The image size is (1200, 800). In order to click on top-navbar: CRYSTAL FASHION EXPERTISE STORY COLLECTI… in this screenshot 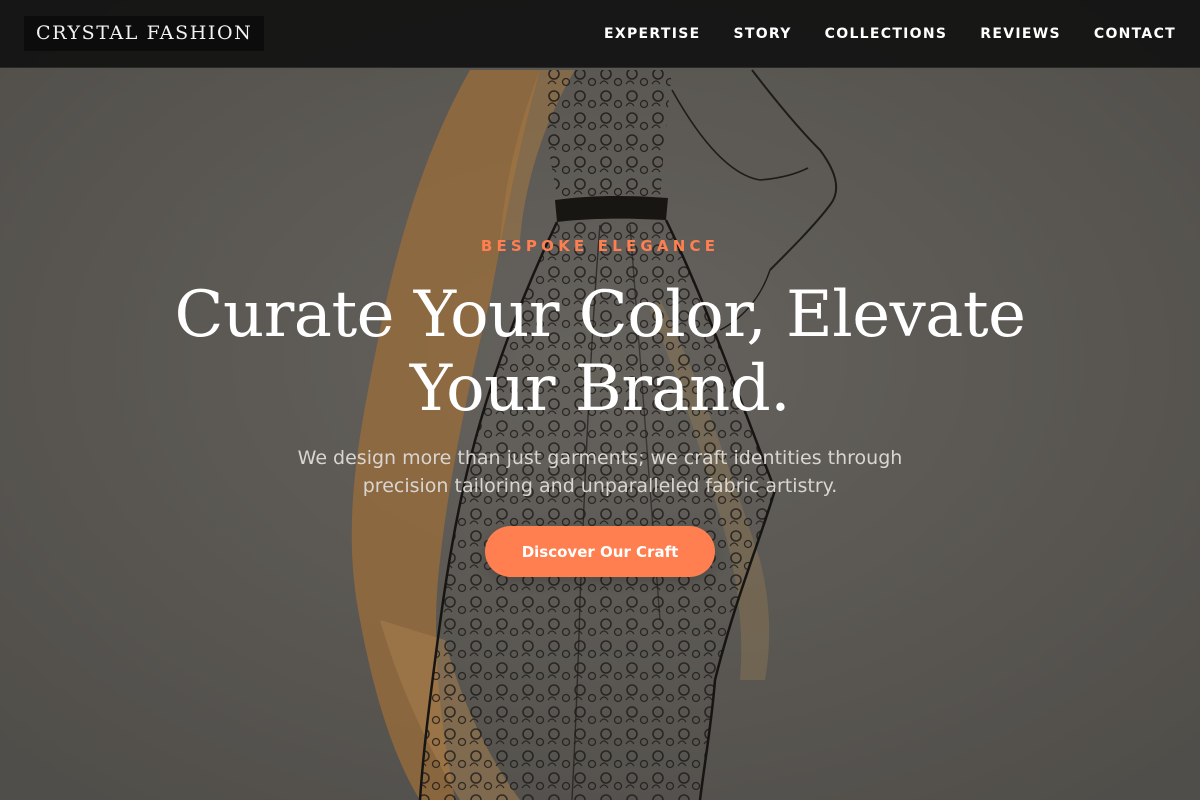, I will do `click(600, 34)`.